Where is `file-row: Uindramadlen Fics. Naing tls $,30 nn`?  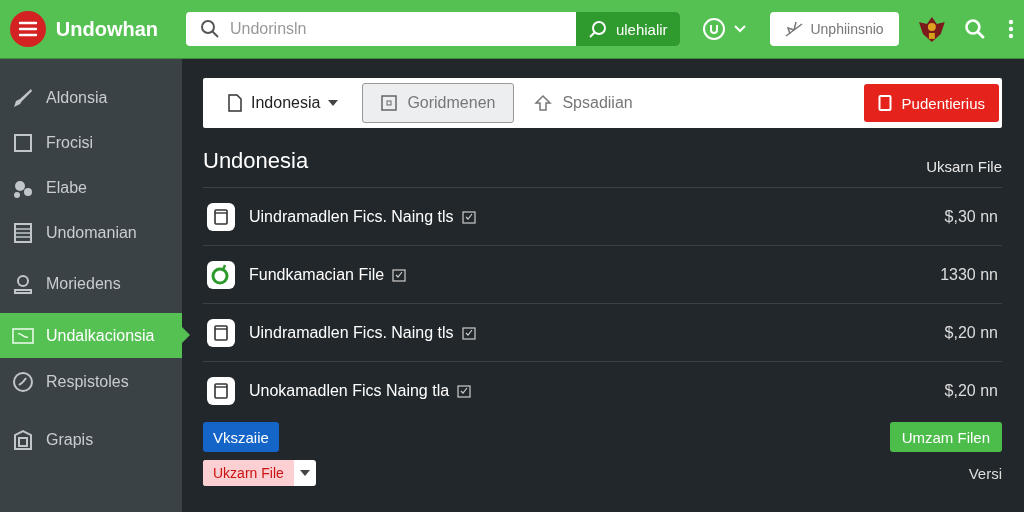 file-row: Uindramadlen Fics. Naing tls $,30 nn is located at coordinates (602, 217).